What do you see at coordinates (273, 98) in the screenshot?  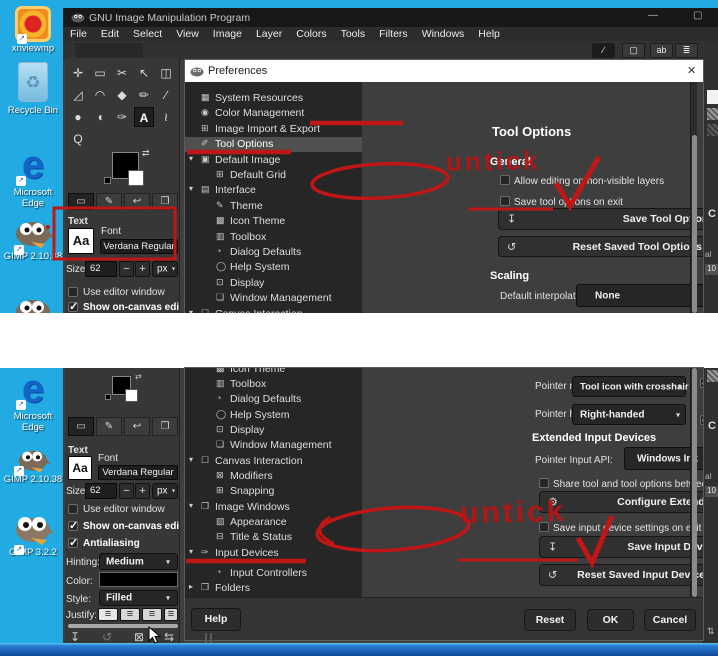 I see `pref-tree-item-system-resources: ▦ System Resources` at bounding box center [273, 98].